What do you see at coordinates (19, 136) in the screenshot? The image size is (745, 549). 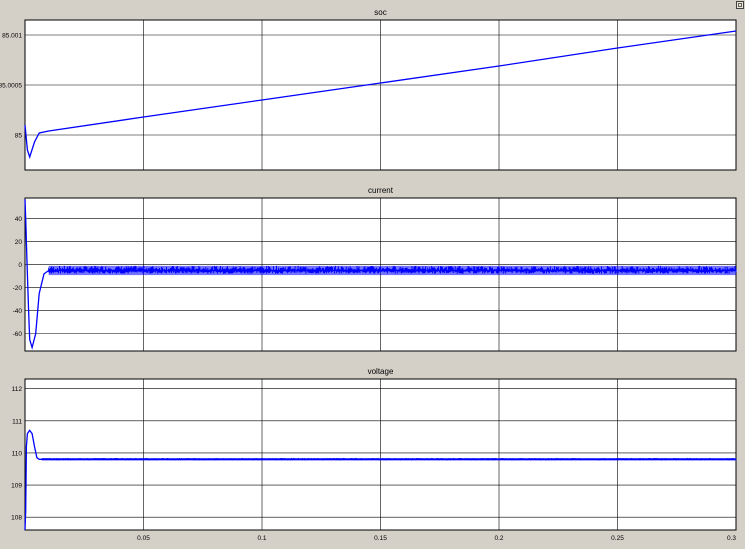 I see `y-tick-label: 85` at bounding box center [19, 136].